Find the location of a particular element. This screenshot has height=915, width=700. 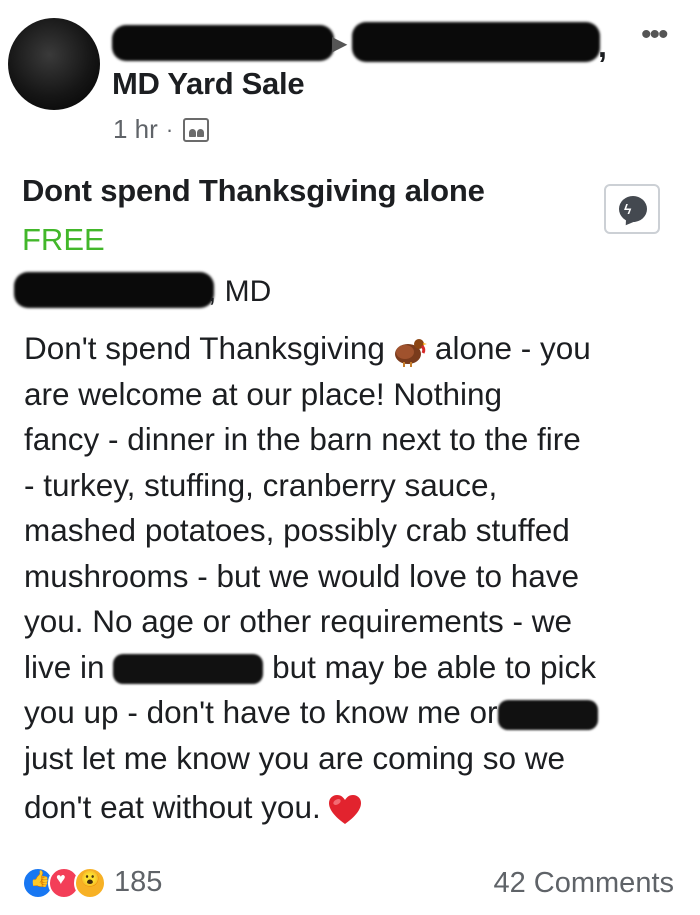

body-line: - turkey, stuffing, cranberry sauce, is located at coordinates (261, 484).